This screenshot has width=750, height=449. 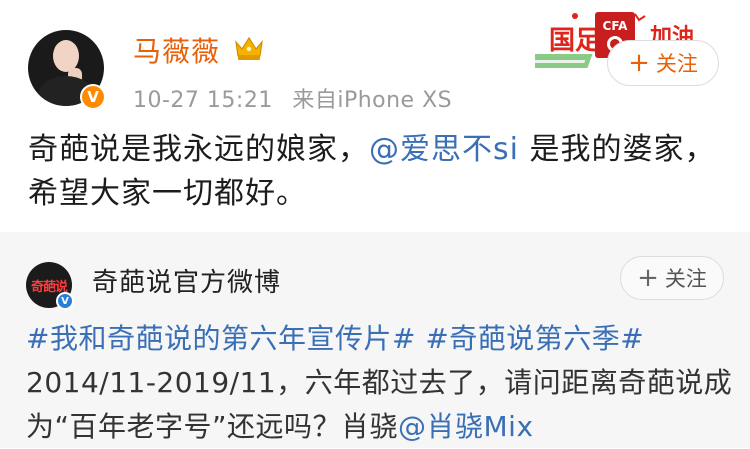 What do you see at coordinates (676, 64) in the screenshot?
I see `follow-label: 关注` at bounding box center [676, 64].